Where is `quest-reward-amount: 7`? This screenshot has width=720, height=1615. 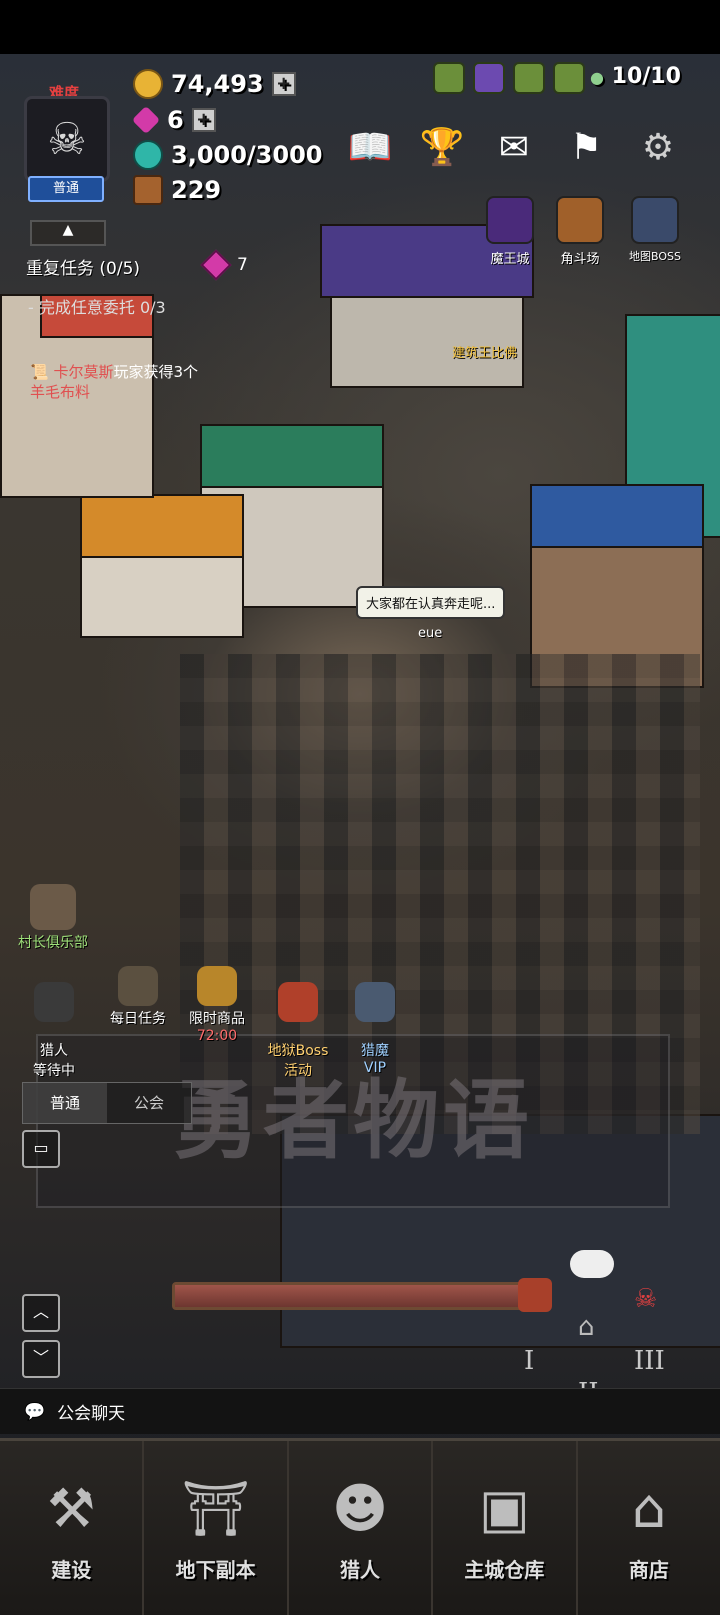
quest-reward-amount: 7 is located at coordinates (242, 265).